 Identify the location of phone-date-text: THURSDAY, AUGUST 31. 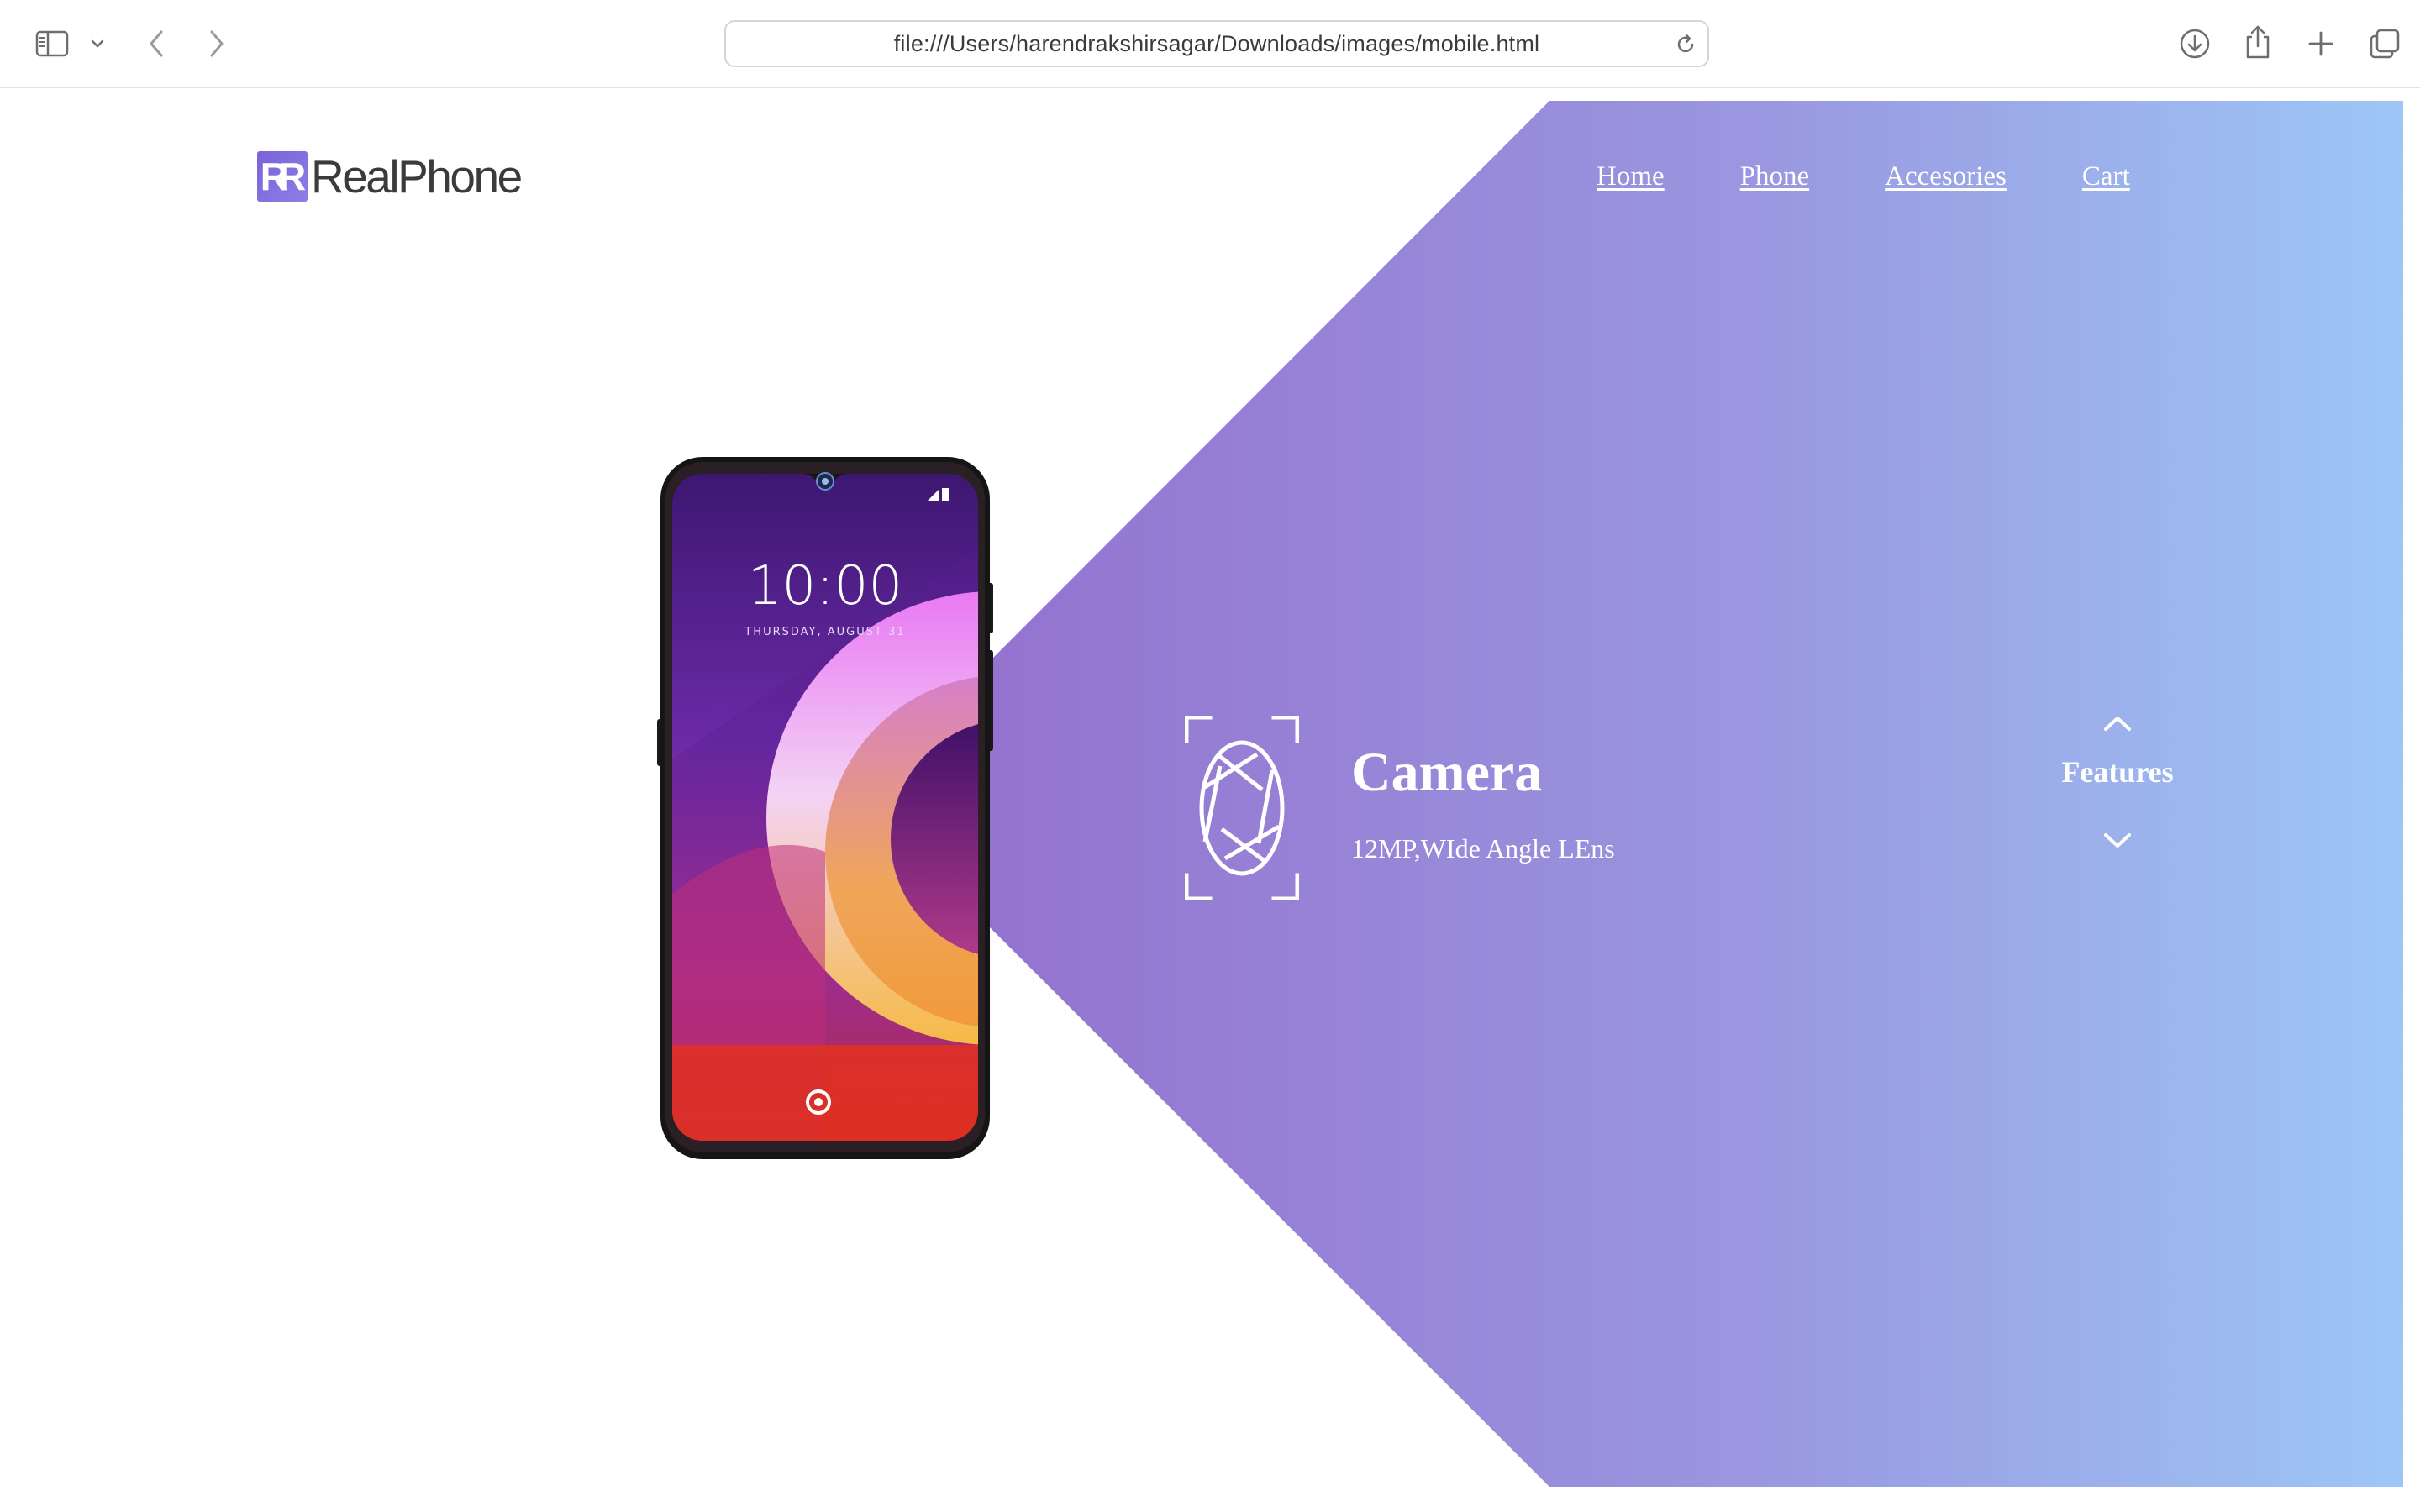
(825, 632).